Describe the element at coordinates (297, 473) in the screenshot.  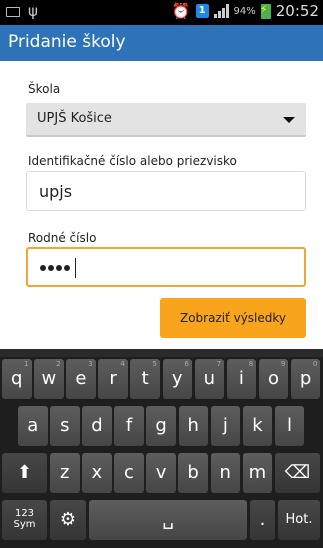
I see `backspace-key: ⌫` at that location.